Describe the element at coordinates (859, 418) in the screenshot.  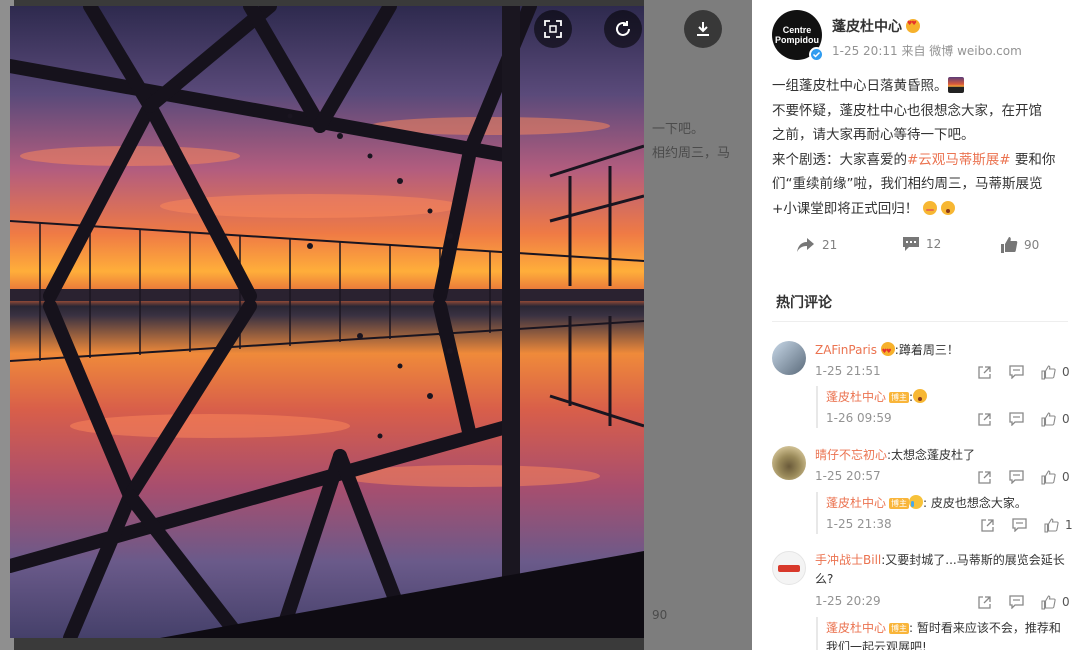
I see `reply-time: 1-26 09:59` at that location.